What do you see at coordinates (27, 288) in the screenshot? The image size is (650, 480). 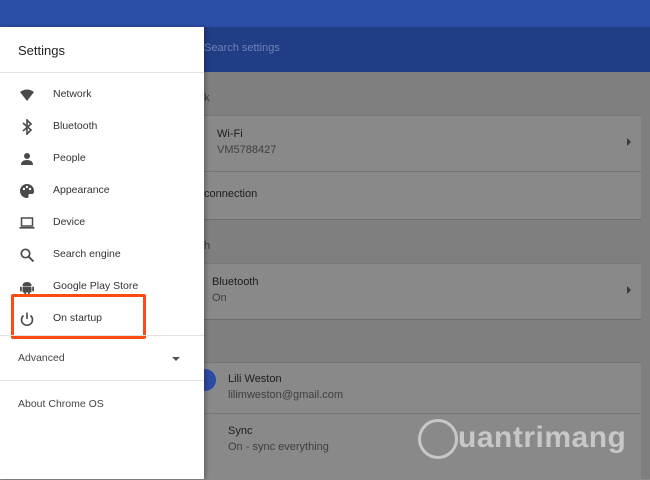 I see `android-icon` at bounding box center [27, 288].